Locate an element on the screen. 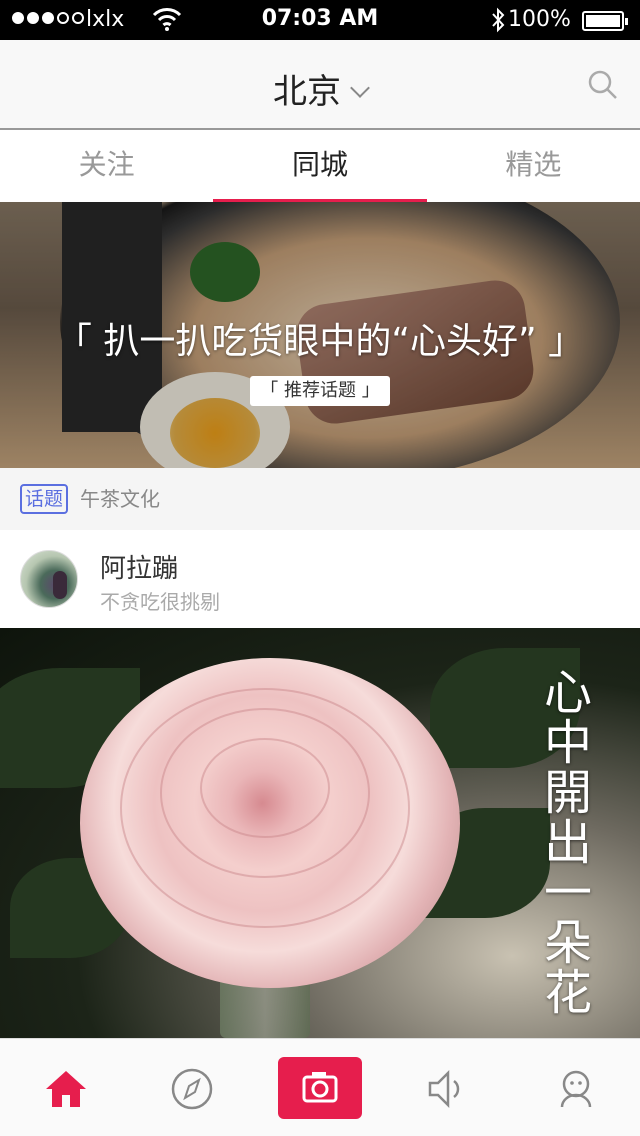  avatar is located at coordinates (49, 579).